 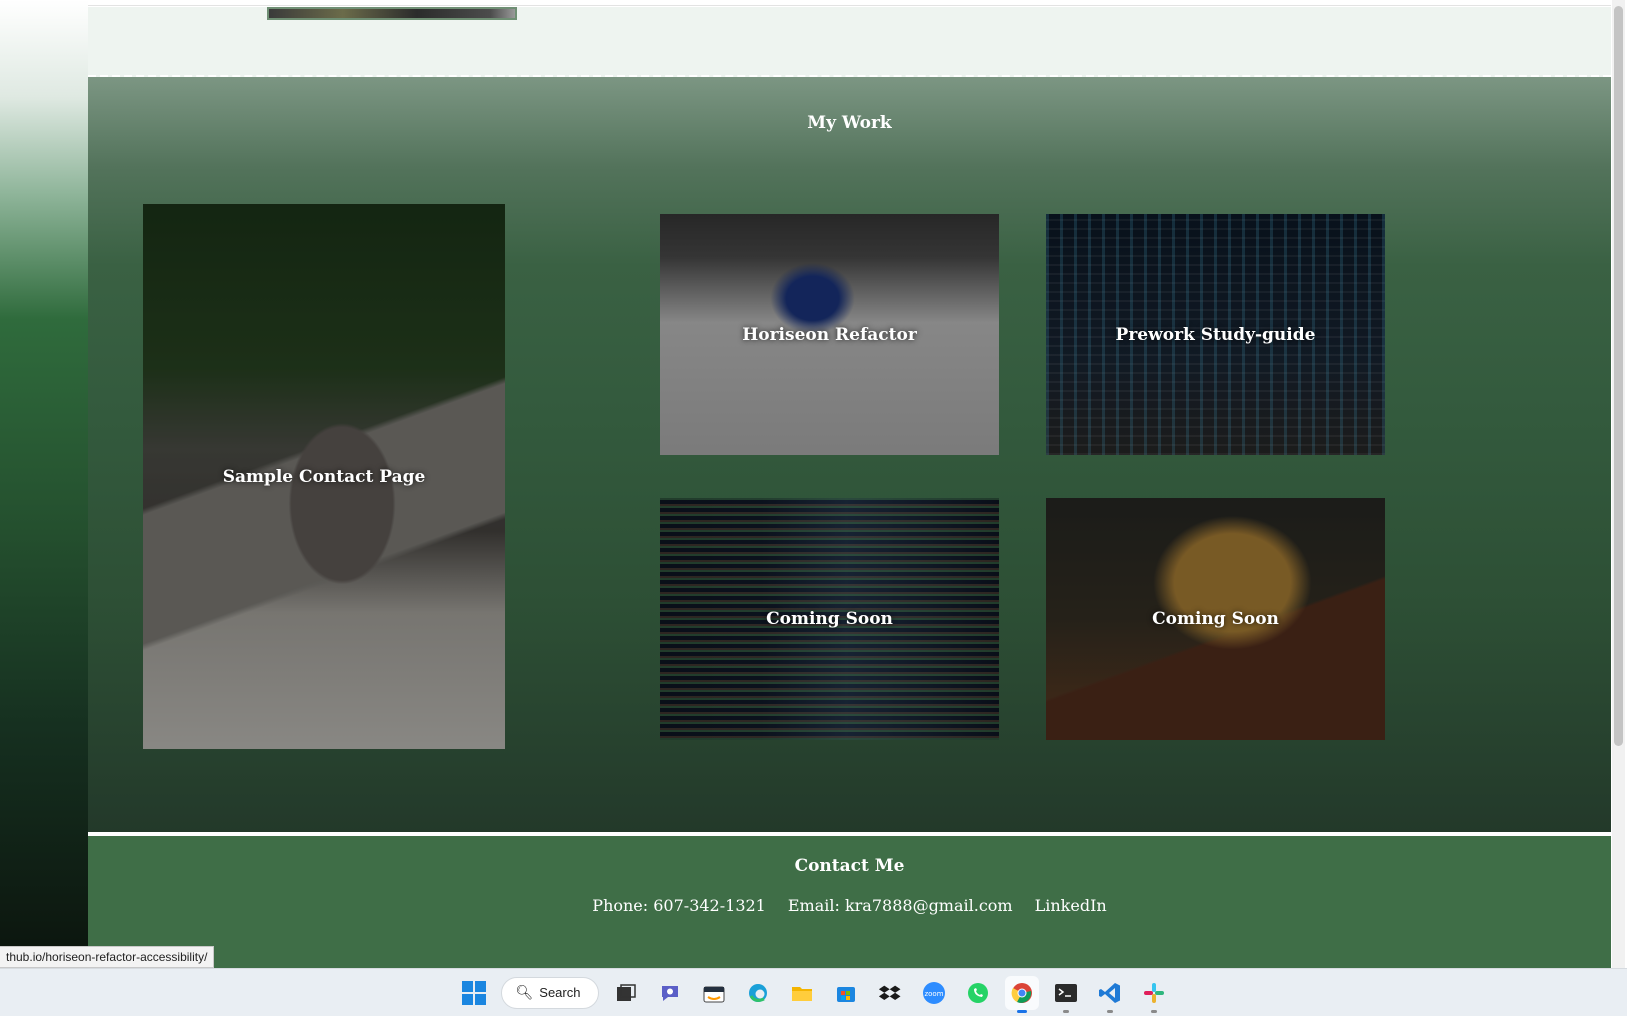 What do you see at coordinates (900, 905) in the screenshot?
I see `email-link: Email: kra7888@gmail.com` at bounding box center [900, 905].